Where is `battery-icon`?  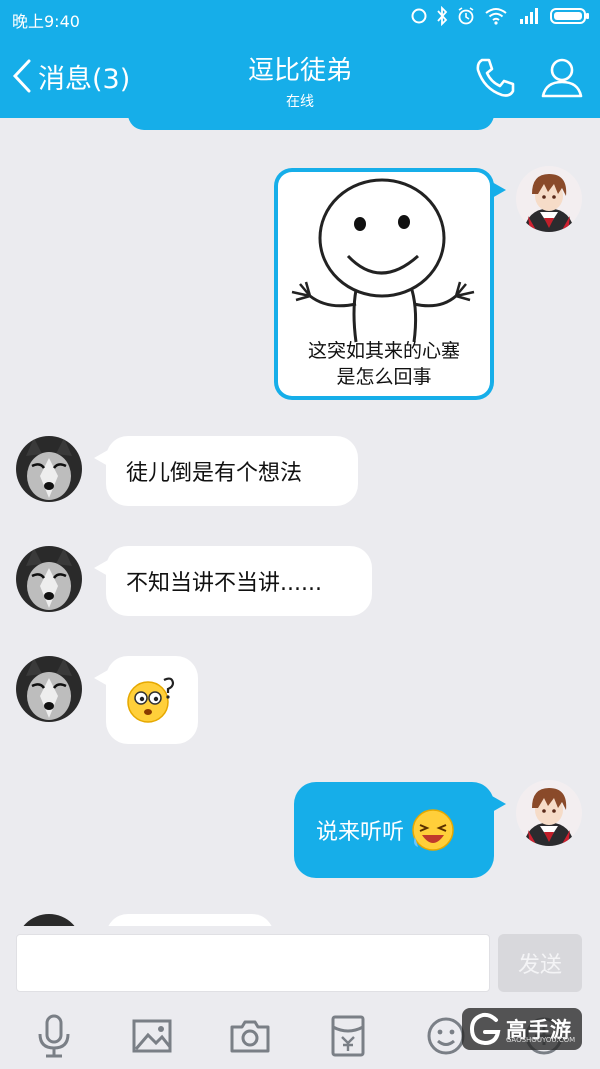
battery-icon is located at coordinates (569, 16).